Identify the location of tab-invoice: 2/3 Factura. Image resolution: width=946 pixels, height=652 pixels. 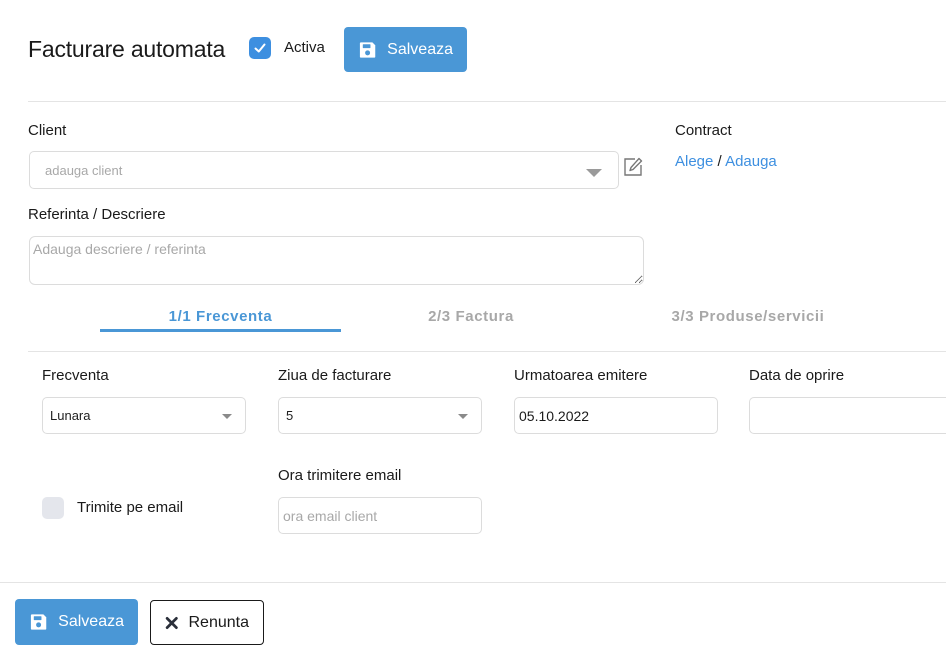
(471, 316).